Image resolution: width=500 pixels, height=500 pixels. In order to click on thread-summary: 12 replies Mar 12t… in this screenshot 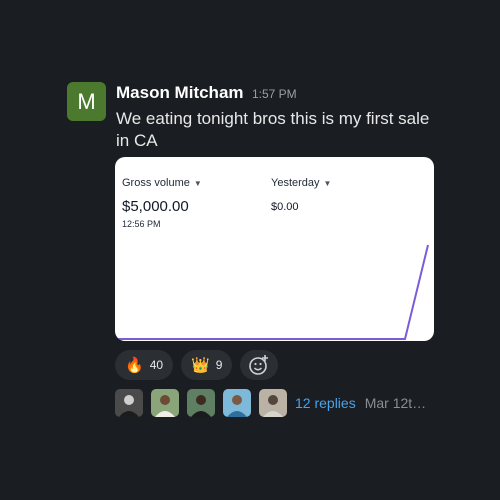, I will do `click(270, 403)`.